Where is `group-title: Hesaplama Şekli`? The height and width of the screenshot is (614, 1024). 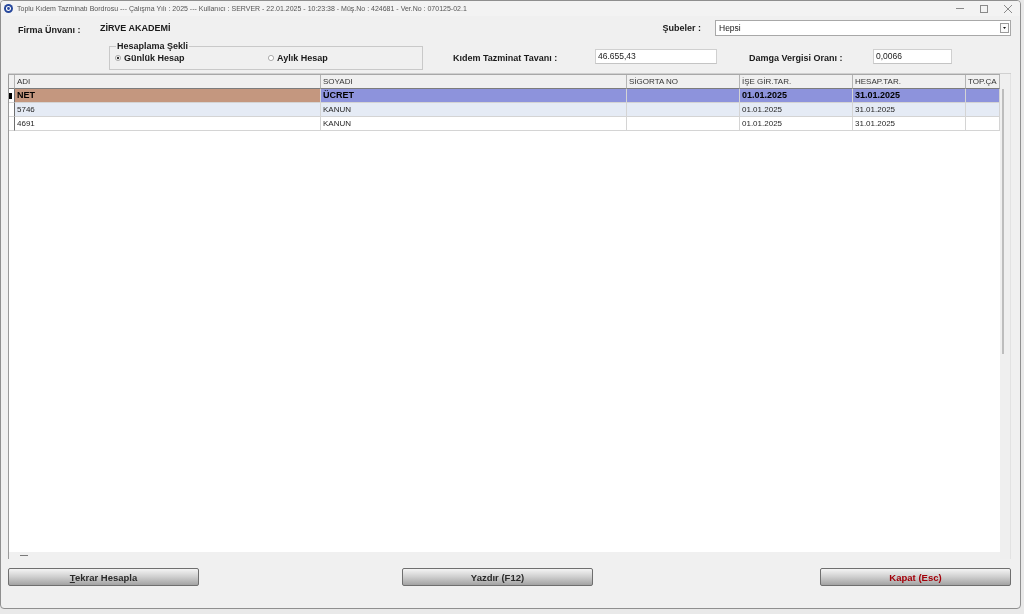 group-title: Hesaplama Şekli is located at coordinates (153, 46).